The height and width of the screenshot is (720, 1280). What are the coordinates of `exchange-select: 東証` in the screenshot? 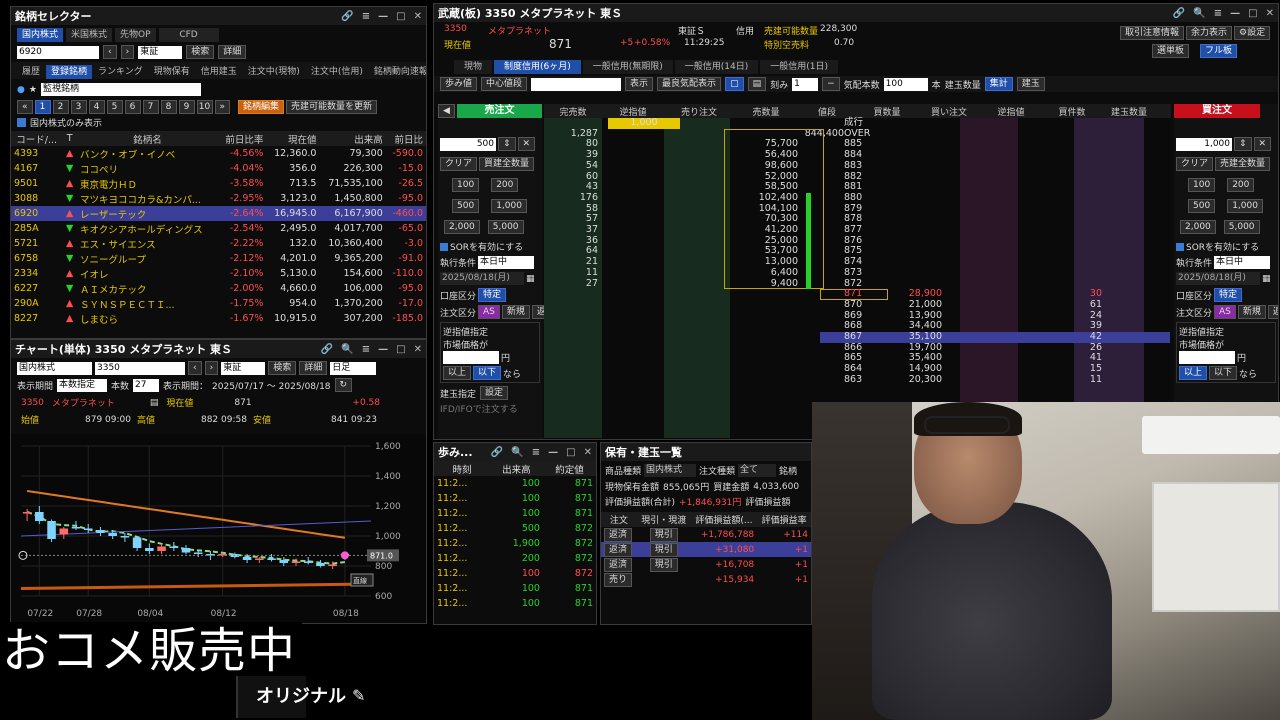 It's located at (160, 52).